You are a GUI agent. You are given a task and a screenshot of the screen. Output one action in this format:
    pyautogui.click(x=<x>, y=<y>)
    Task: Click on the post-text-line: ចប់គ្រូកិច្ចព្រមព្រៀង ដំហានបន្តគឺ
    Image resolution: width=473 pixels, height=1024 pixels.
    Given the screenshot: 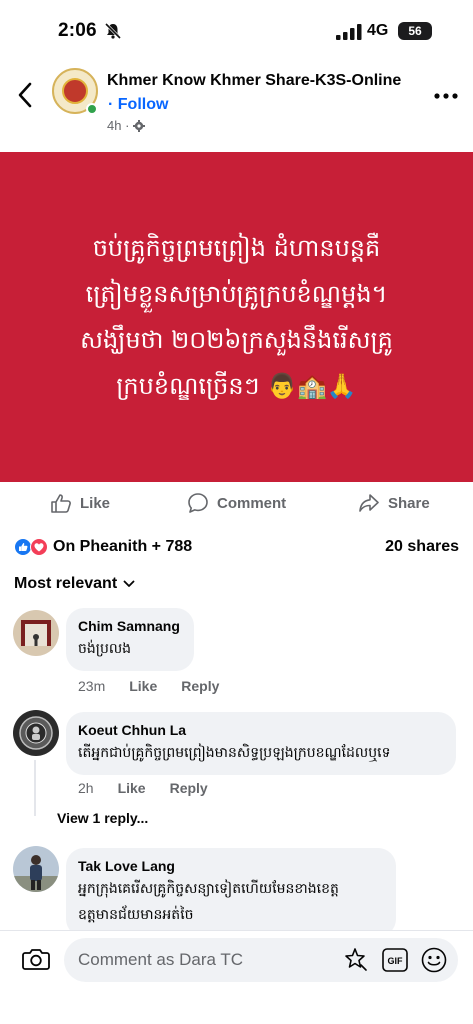 What is the action you would take?
    pyautogui.click(x=236, y=248)
    